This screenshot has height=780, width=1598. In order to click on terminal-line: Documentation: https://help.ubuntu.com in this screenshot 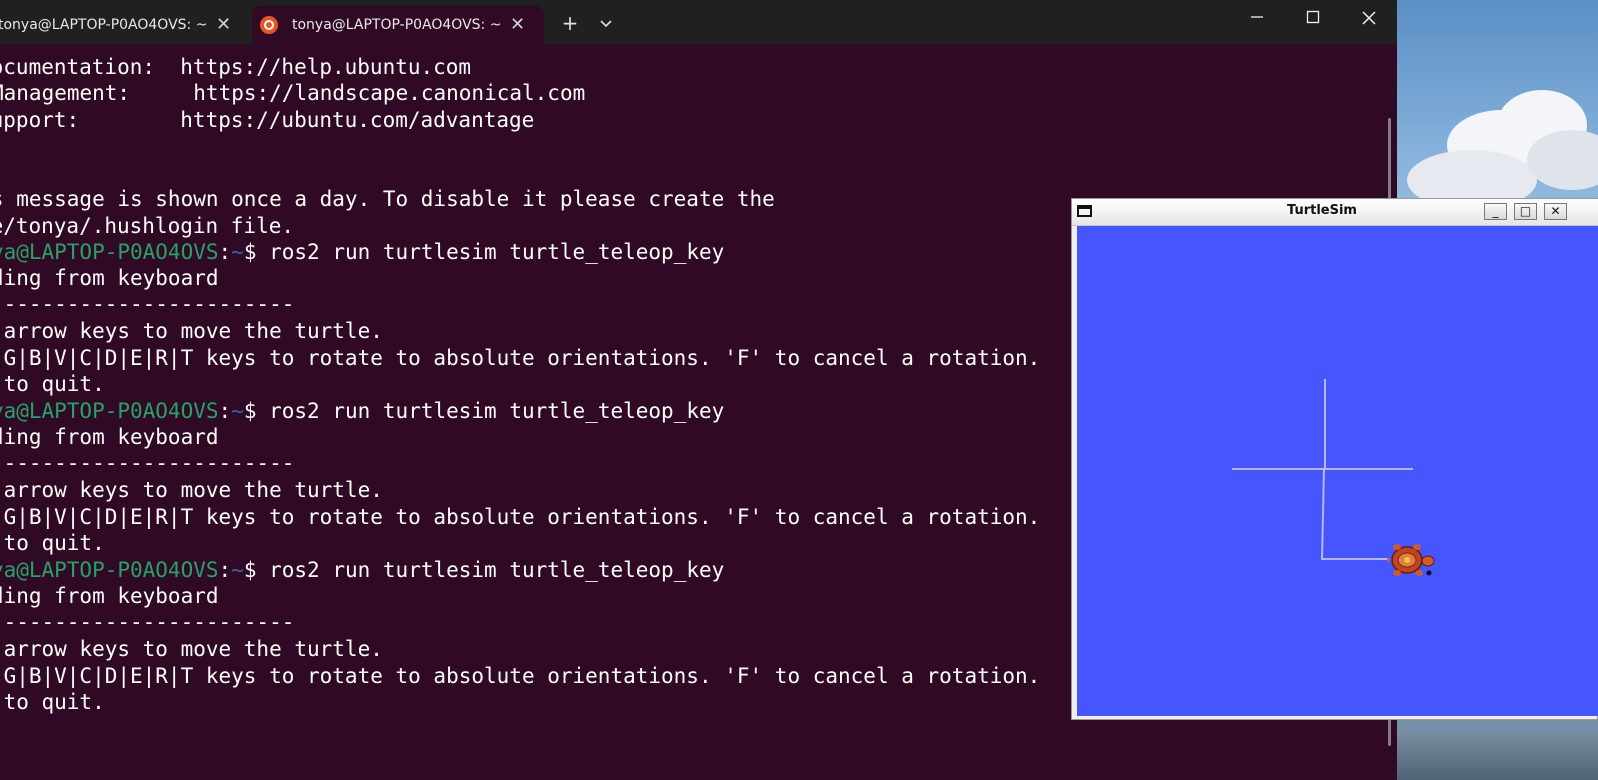, I will do `click(236, 67)`.